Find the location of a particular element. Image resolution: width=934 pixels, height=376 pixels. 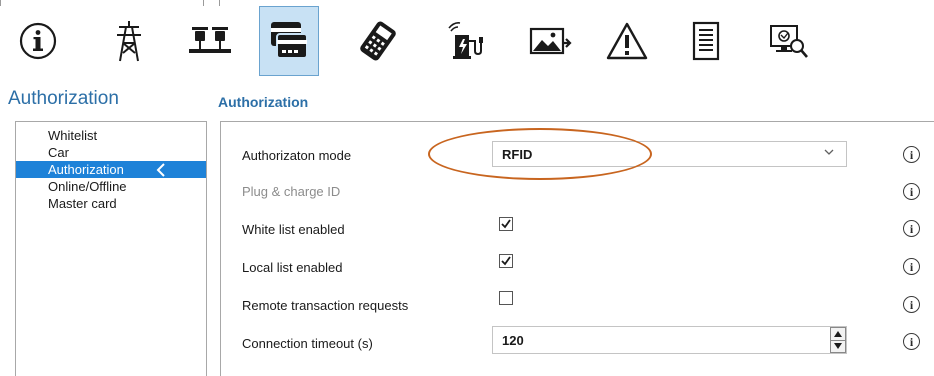

sidebar-item-whitelist: Whitelist is located at coordinates (111, 135).